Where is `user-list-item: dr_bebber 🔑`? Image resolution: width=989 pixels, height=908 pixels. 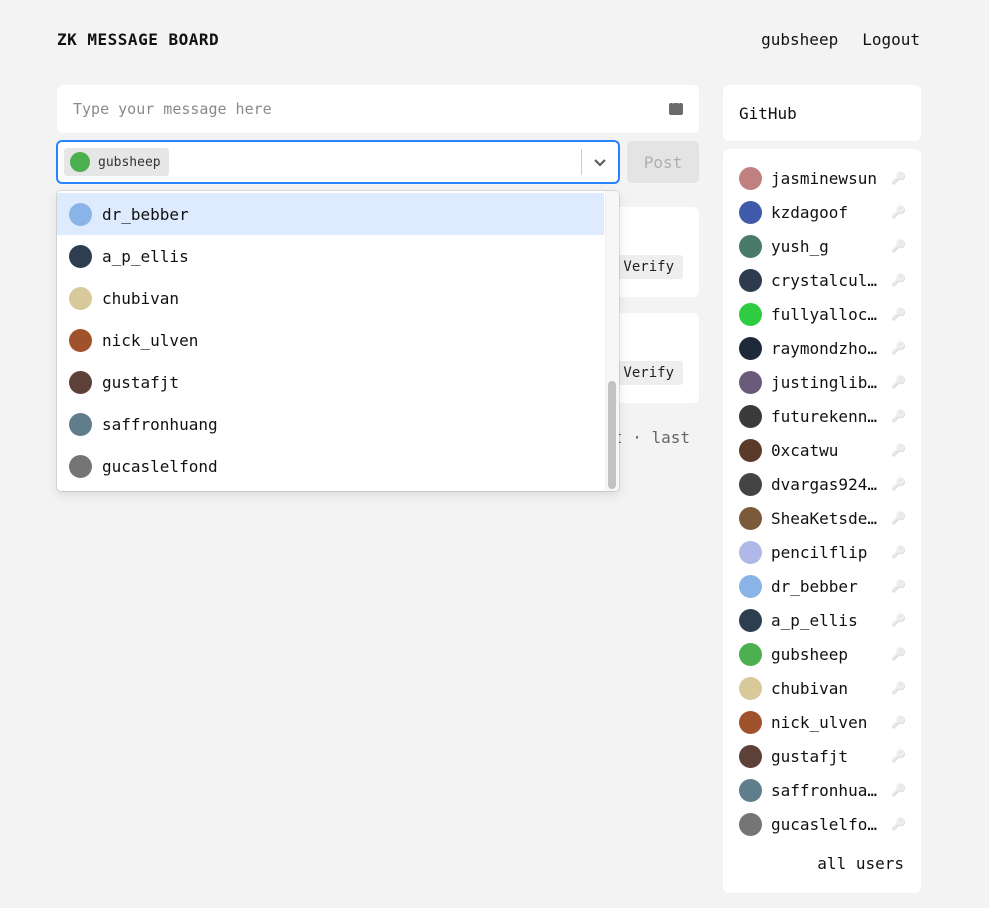
user-list-item: dr_bebber 🔑 is located at coordinates (822, 586).